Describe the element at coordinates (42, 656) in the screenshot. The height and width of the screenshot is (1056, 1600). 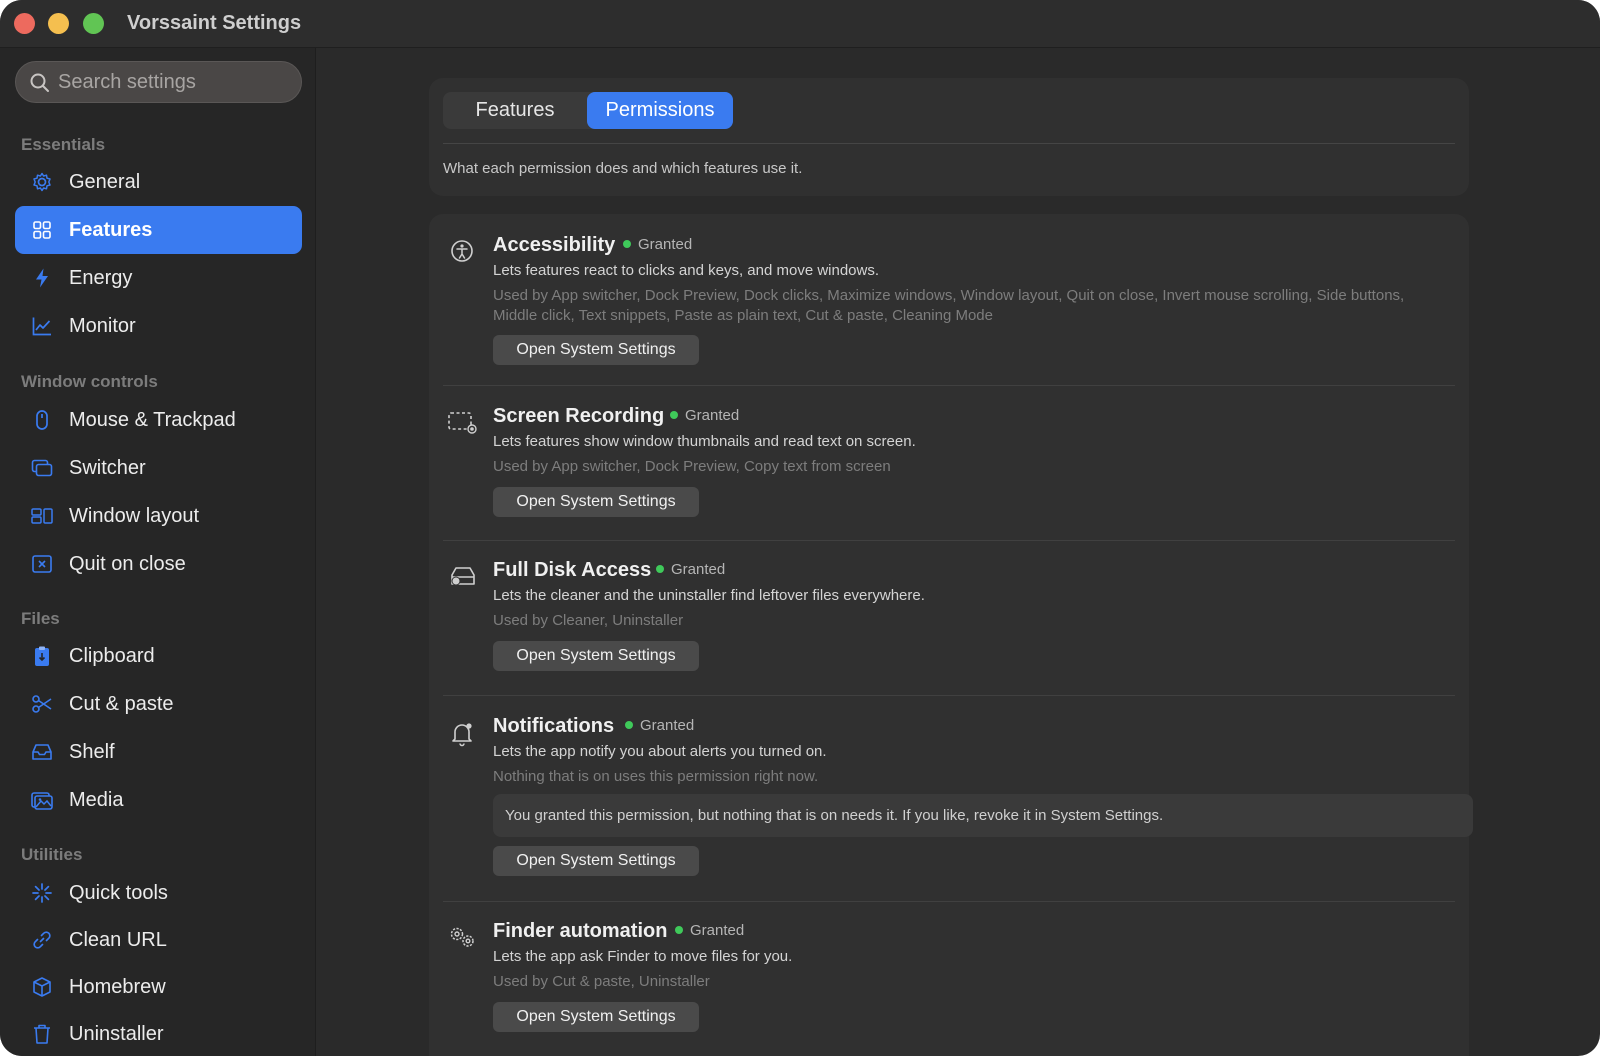
I see `clipboard-icon` at that location.